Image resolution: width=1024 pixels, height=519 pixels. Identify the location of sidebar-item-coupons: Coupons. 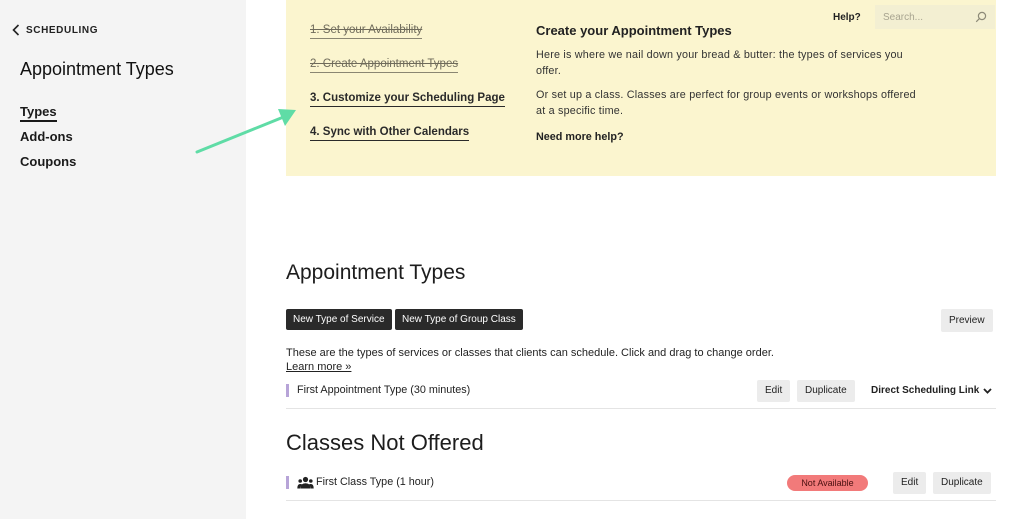
(48, 166).